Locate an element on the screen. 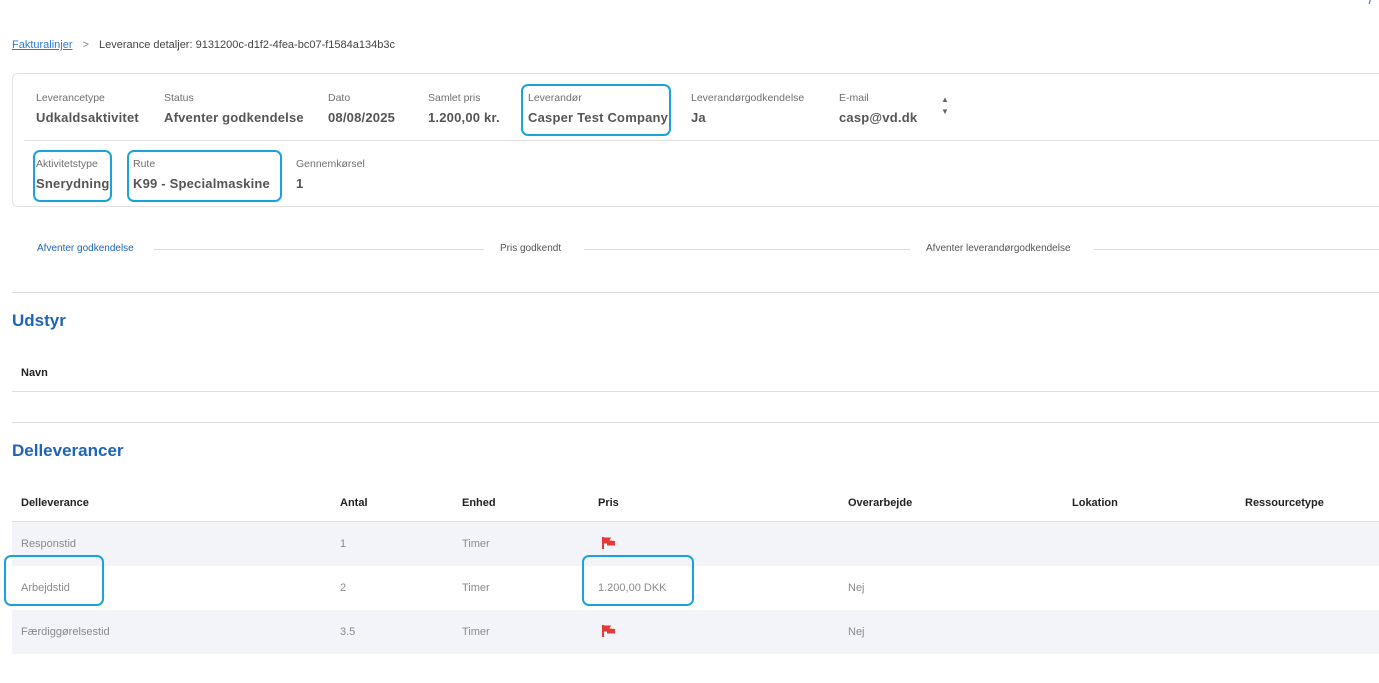  field-label: Leverandør is located at coordinates (555, 98).